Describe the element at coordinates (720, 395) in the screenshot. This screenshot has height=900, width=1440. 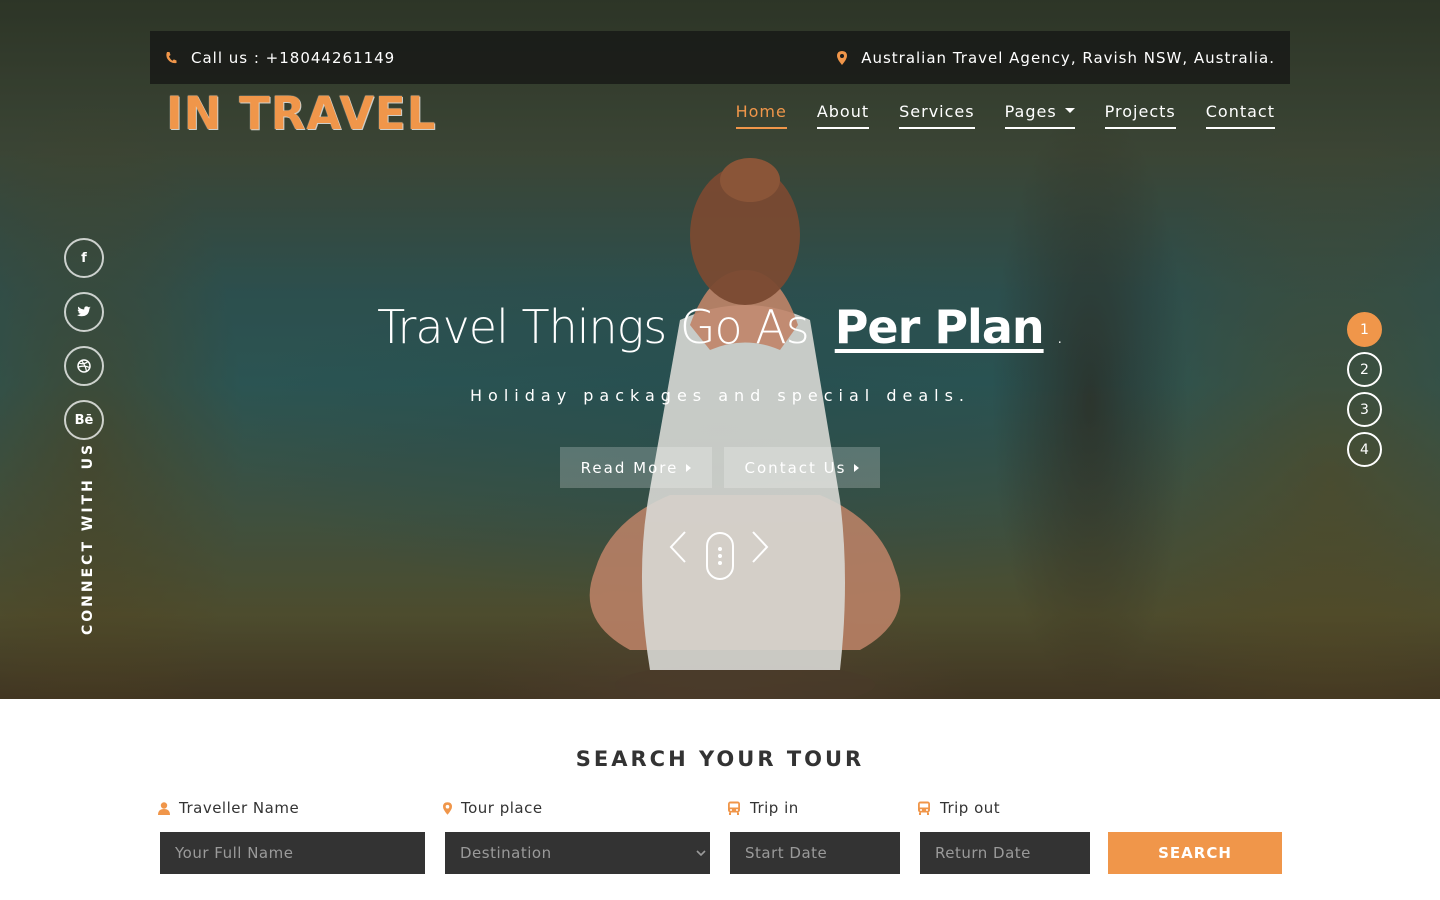
I see `hero-subtitle: Holiday packages and special deals.` at that location.